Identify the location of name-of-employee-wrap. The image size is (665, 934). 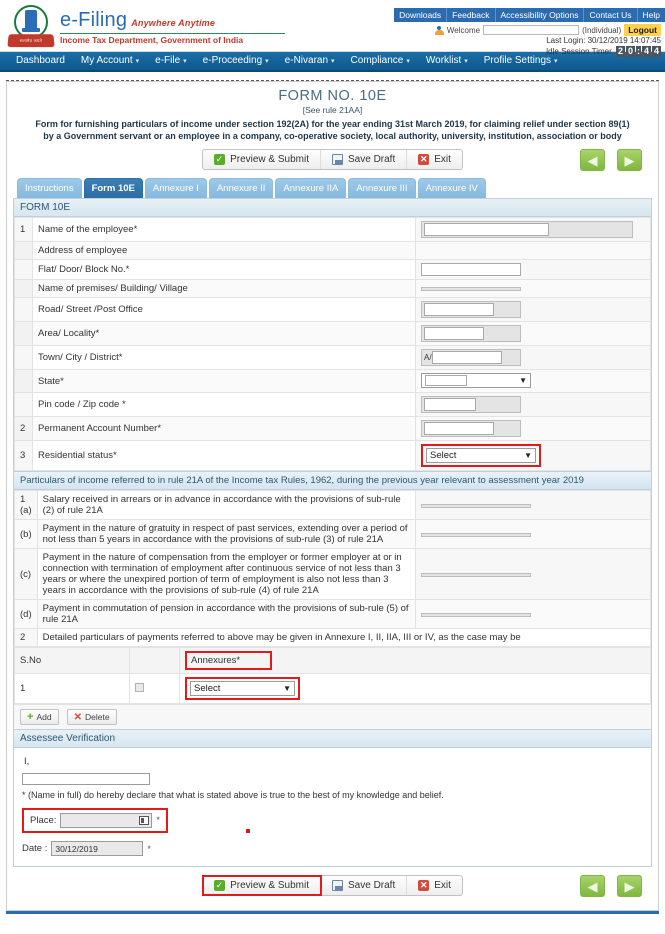
(527, 229).